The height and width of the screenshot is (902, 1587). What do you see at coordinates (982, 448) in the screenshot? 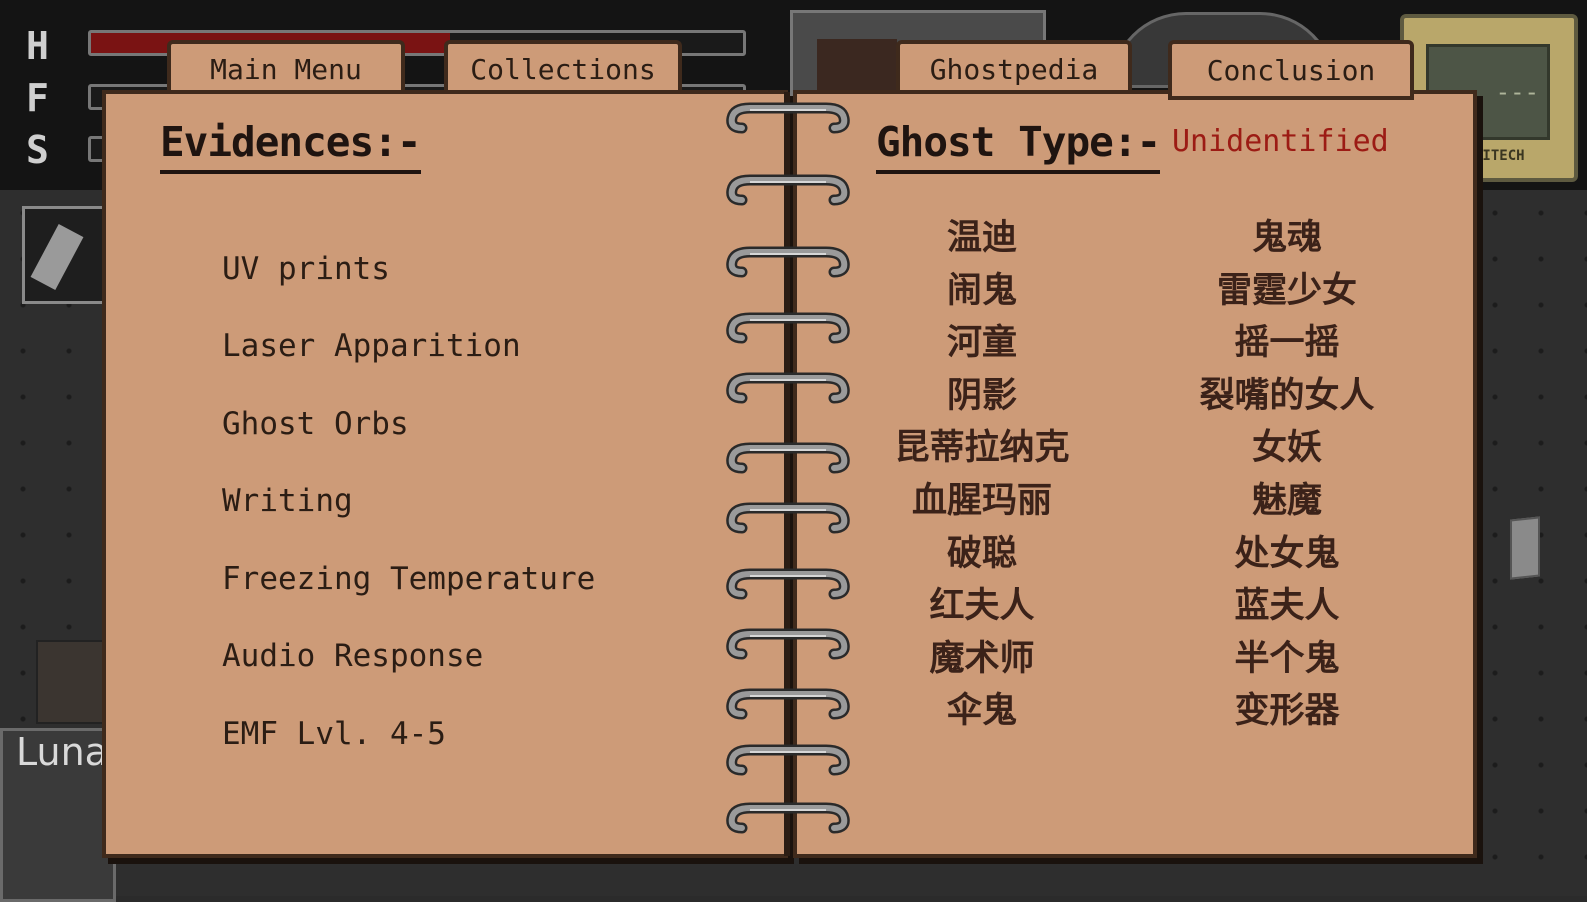
I see `ghost-list-item: 昆蒂拉纳克` at bounding box center [982, 448].